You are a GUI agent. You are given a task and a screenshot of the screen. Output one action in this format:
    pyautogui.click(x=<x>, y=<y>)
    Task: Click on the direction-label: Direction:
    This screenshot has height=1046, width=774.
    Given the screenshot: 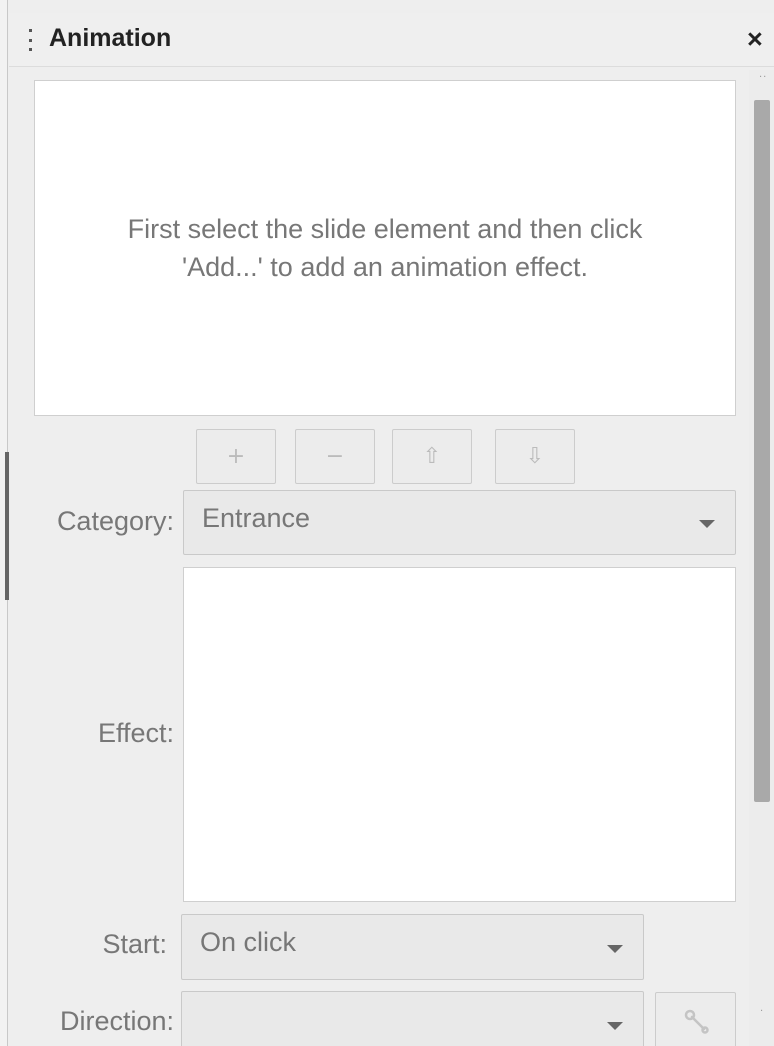 What is the action you would take?
    pyautogui.click(x=116, y=1021)
    